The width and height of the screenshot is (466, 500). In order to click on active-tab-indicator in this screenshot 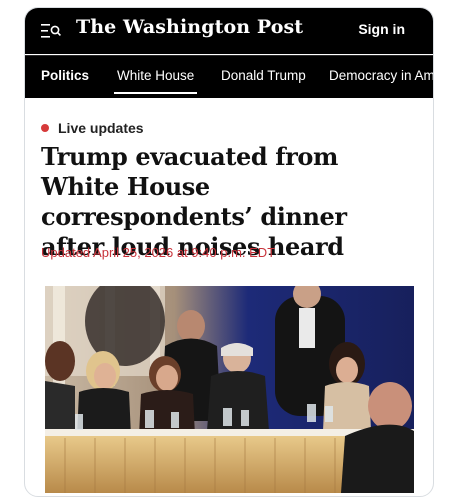, I will do `click(155, 93)`.